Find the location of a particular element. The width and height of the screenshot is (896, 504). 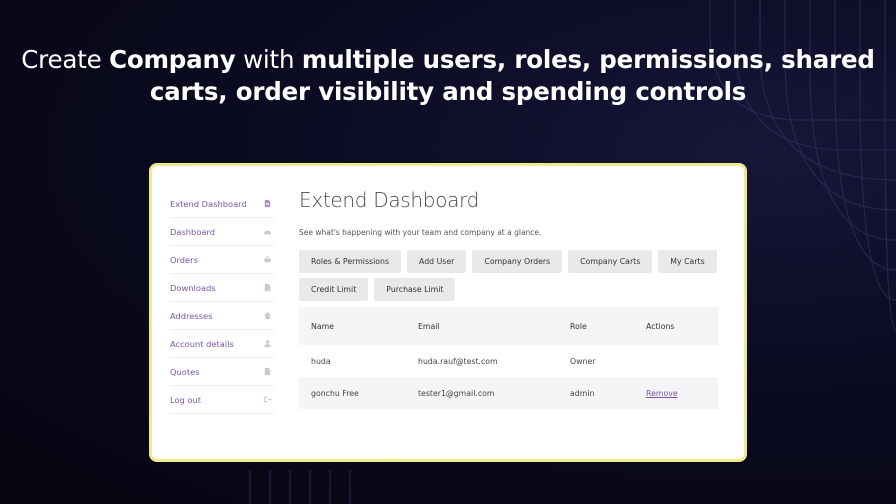

sidebar-item-label: Orders is located at coordinates (184, 259).